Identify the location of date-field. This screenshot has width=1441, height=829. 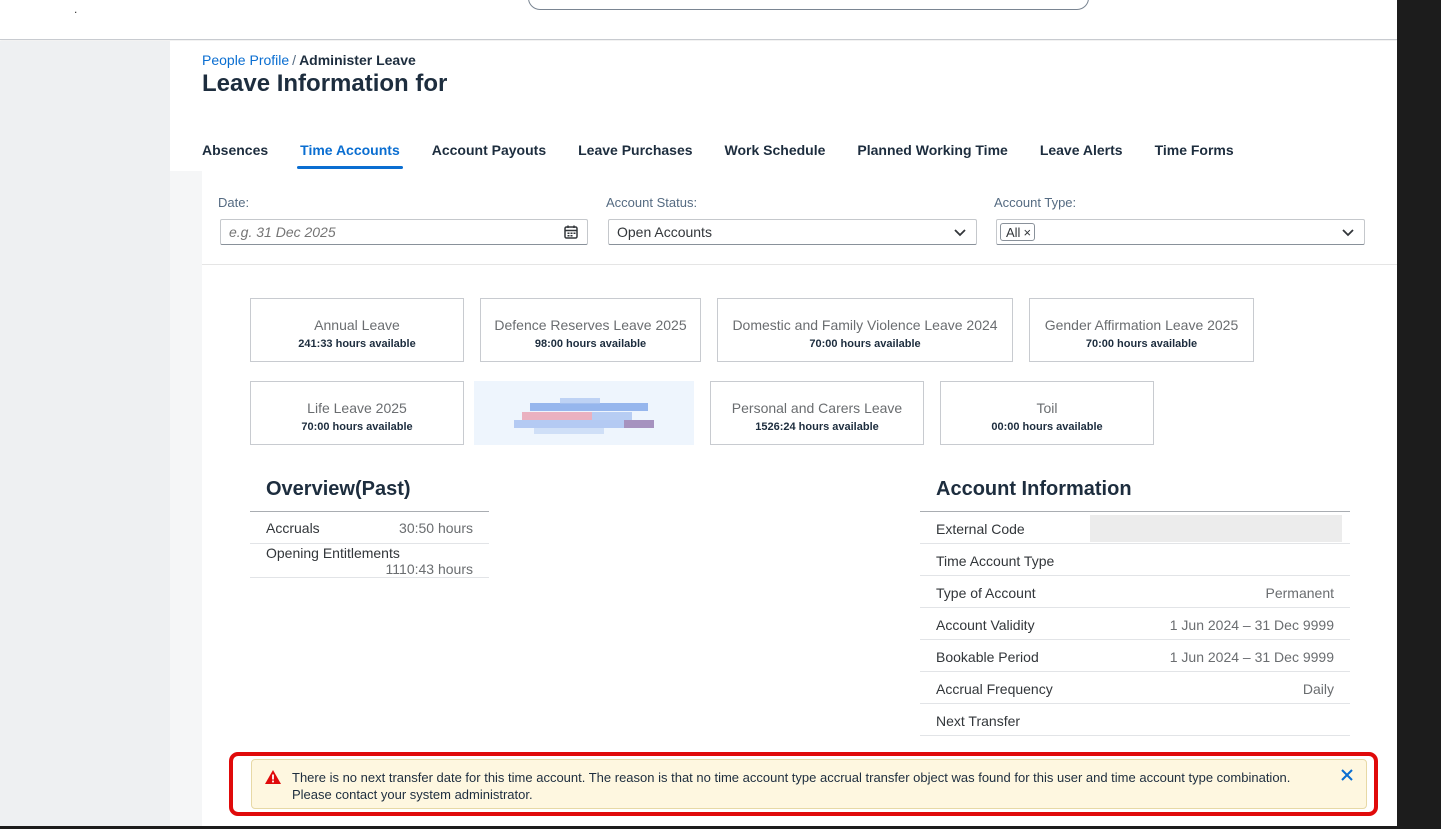
(404, 232).